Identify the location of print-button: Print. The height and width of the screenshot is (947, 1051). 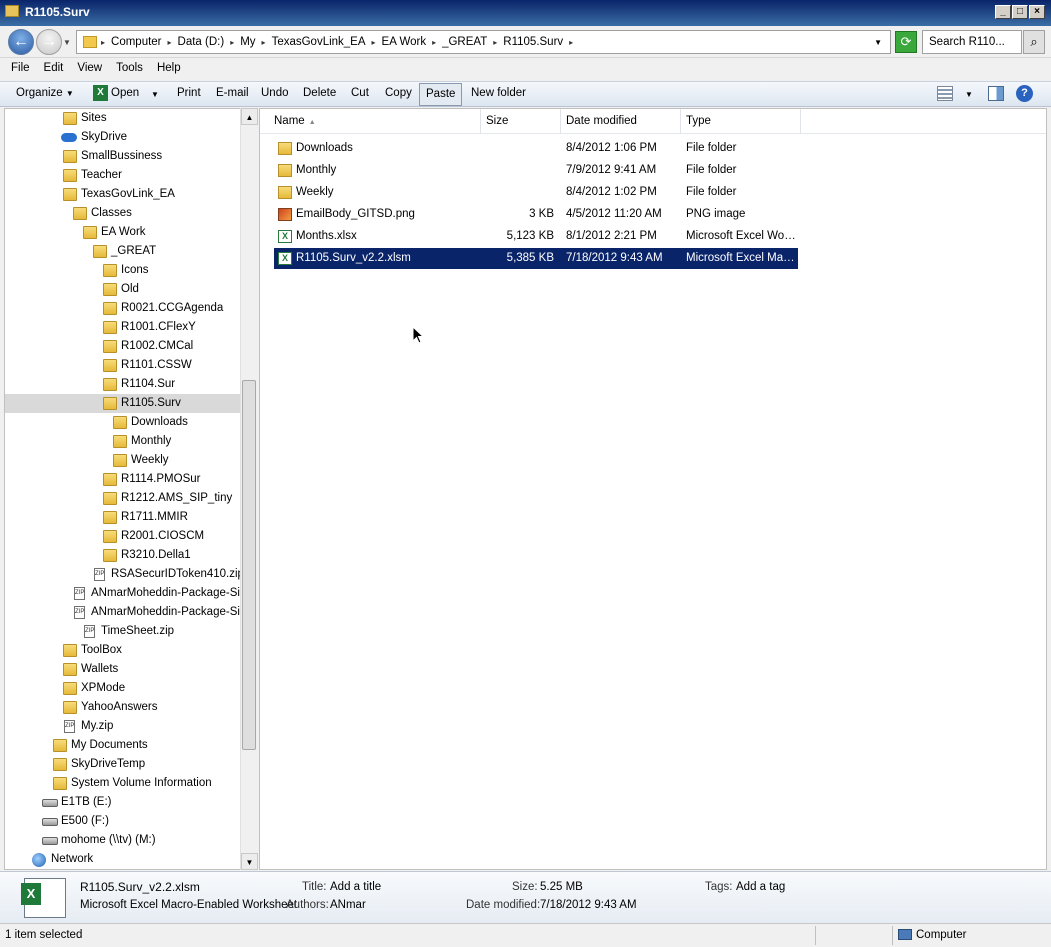
(189, 93).